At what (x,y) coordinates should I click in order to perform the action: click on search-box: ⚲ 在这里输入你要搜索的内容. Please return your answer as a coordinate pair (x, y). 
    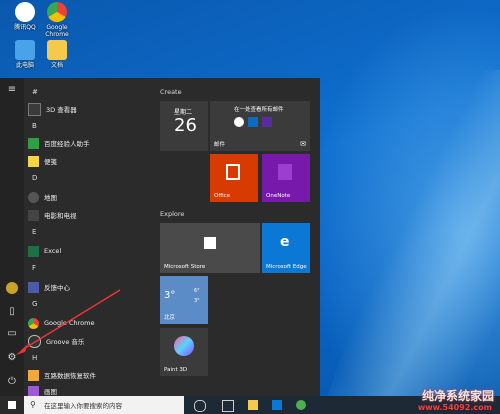
    Looking at the image, I should click on (104, 405).